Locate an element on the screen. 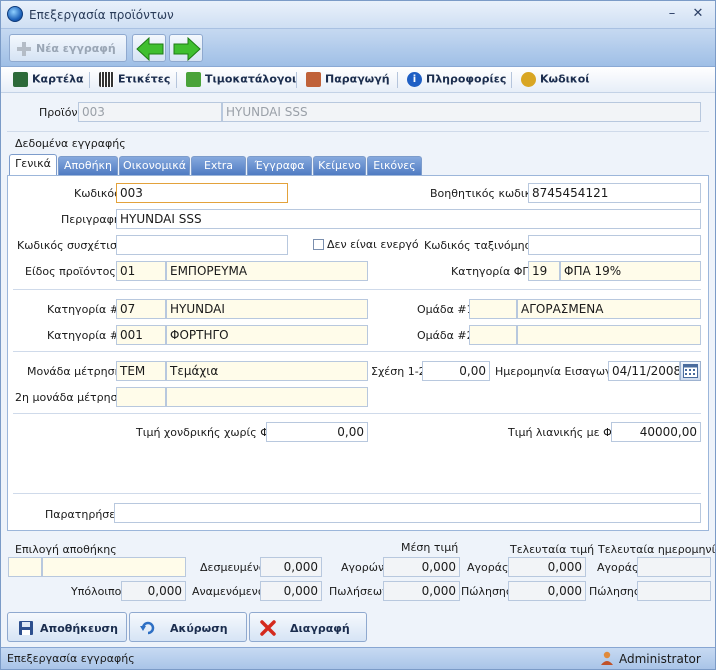  menu-kartela: Καρτέλα is located at coordinates (48, 80).